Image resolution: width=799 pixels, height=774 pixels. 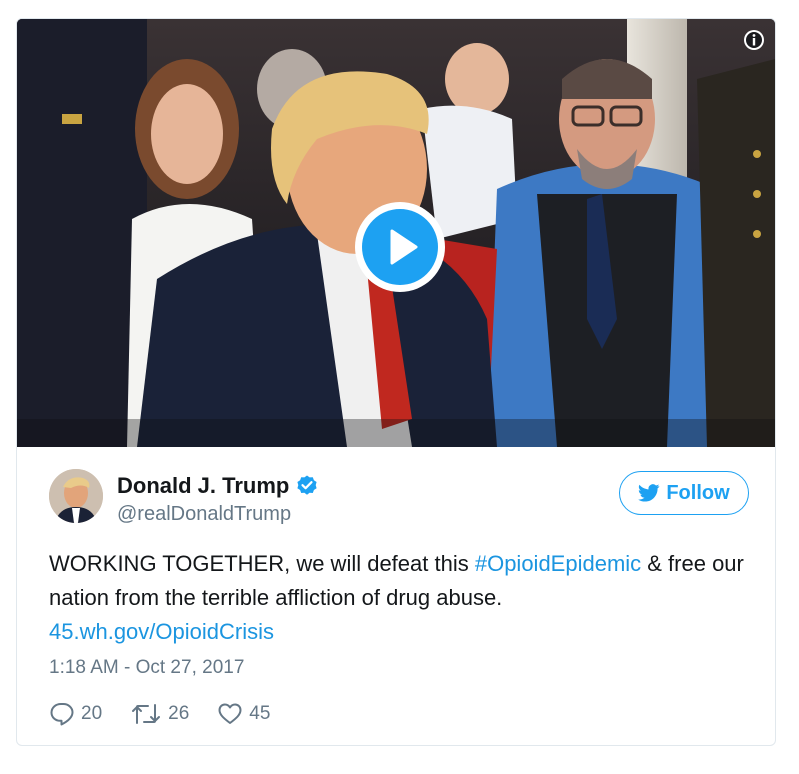 What do you see at coordinates (754, 40) in the screenshot?
I see `info-icon` at bounding box center [754, 40].